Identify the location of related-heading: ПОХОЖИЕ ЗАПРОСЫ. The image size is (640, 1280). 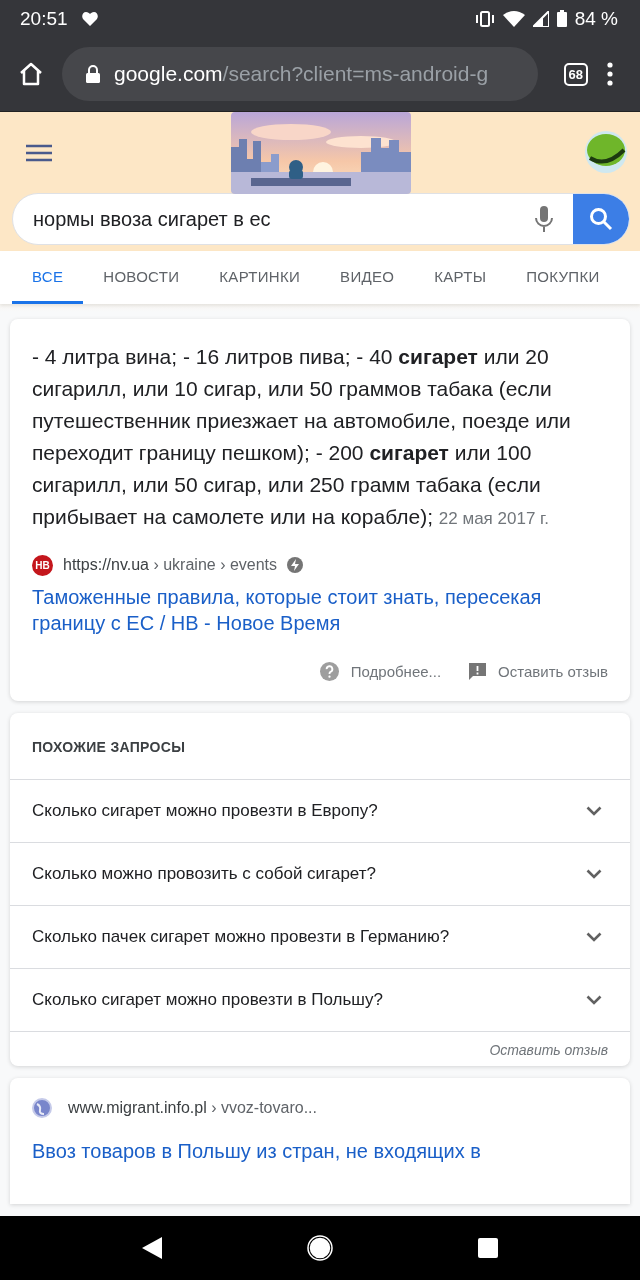
(109, 747).